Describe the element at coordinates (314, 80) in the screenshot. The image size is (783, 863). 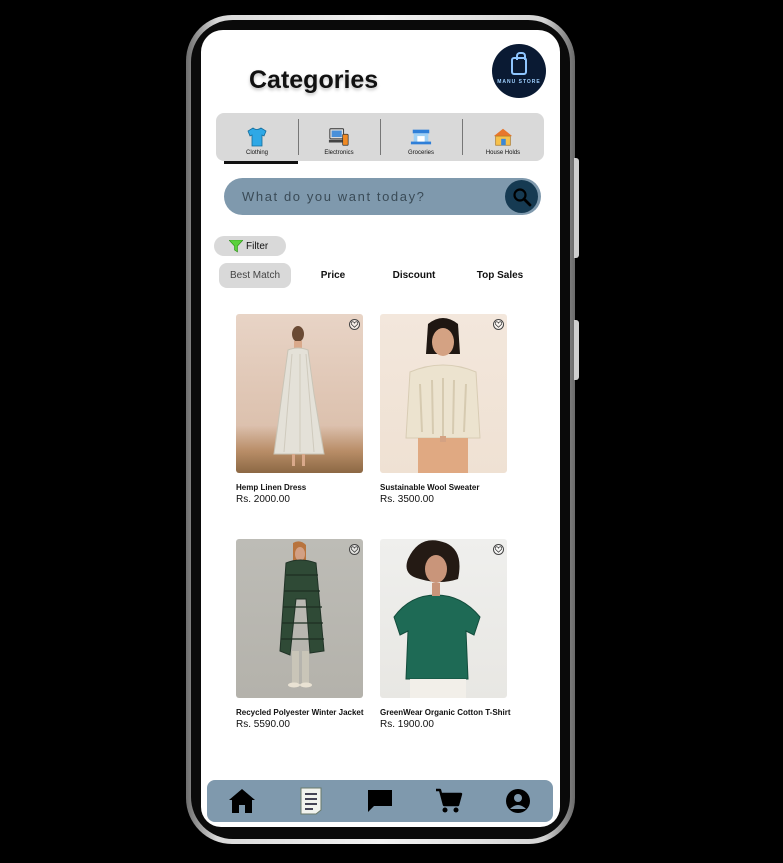
I see `page-title: Categories` at that location.